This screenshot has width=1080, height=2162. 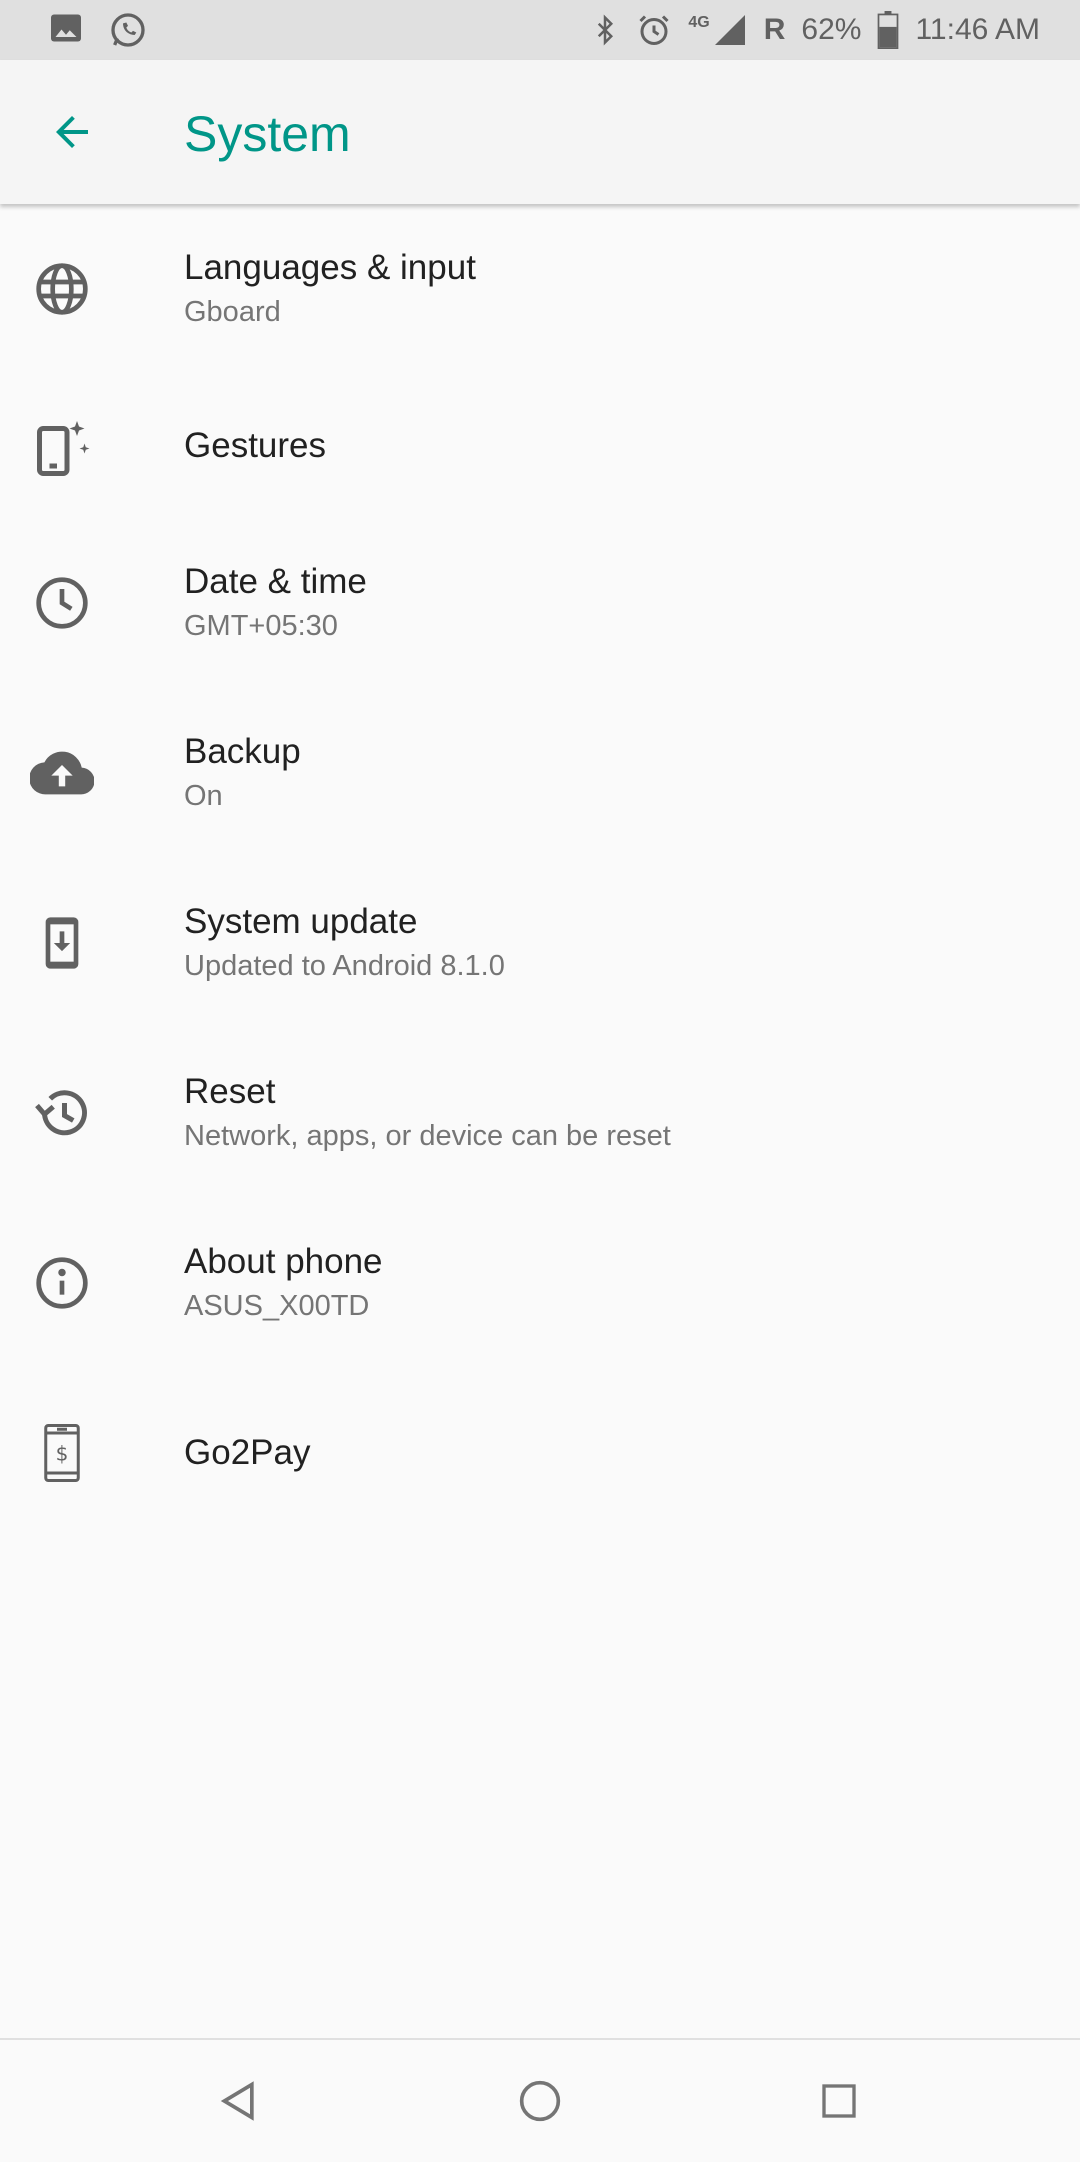 What do you see at coordinates (230, 1091) in the screenshot?
I see `settings-item-title: Reset` at bounding box center [230, 1091].